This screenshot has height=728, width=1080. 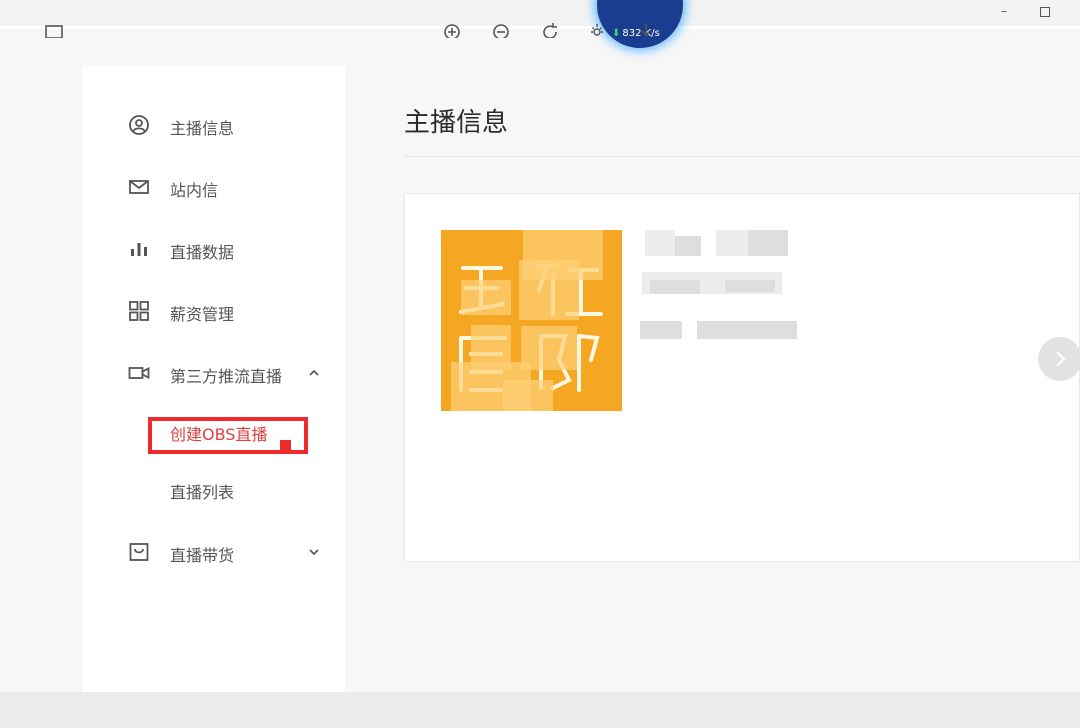 I want to click on square-icon, so click(x=54, y=29).